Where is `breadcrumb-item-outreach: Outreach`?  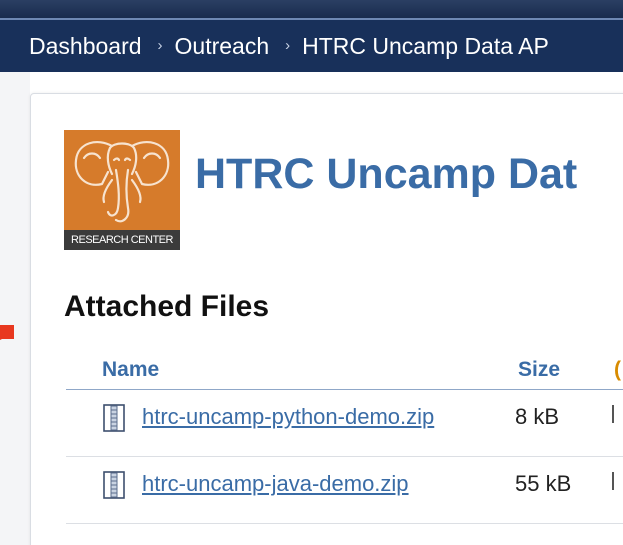 breadcrumb-item-outreach: Outreach is located at coordinates (222, 46).